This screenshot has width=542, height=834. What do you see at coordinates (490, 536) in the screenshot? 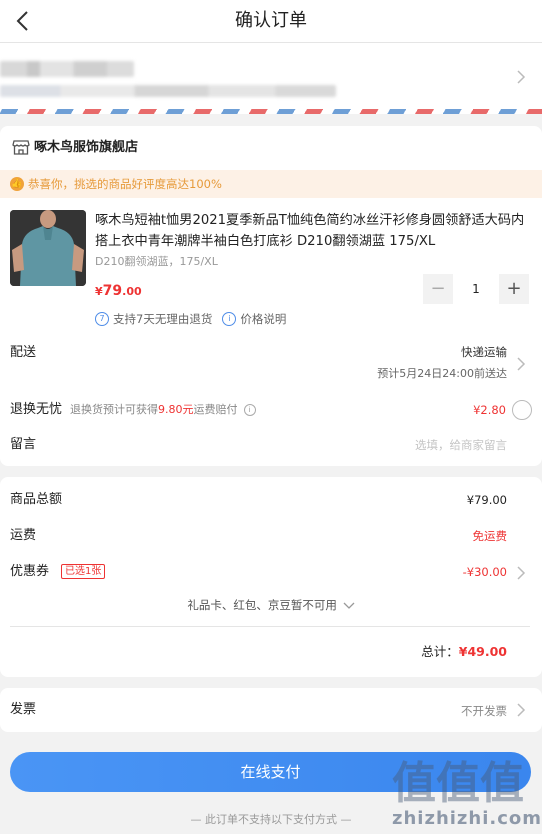
I see `shipping-value: 免运费` at bounding box center [490, 536].